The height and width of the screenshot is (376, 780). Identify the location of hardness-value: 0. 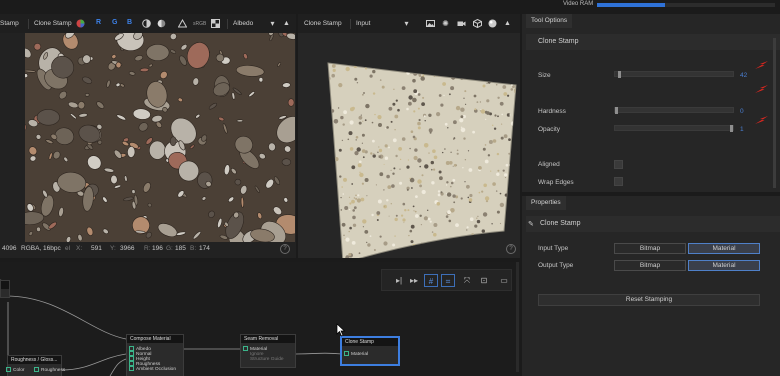
(742, 111).